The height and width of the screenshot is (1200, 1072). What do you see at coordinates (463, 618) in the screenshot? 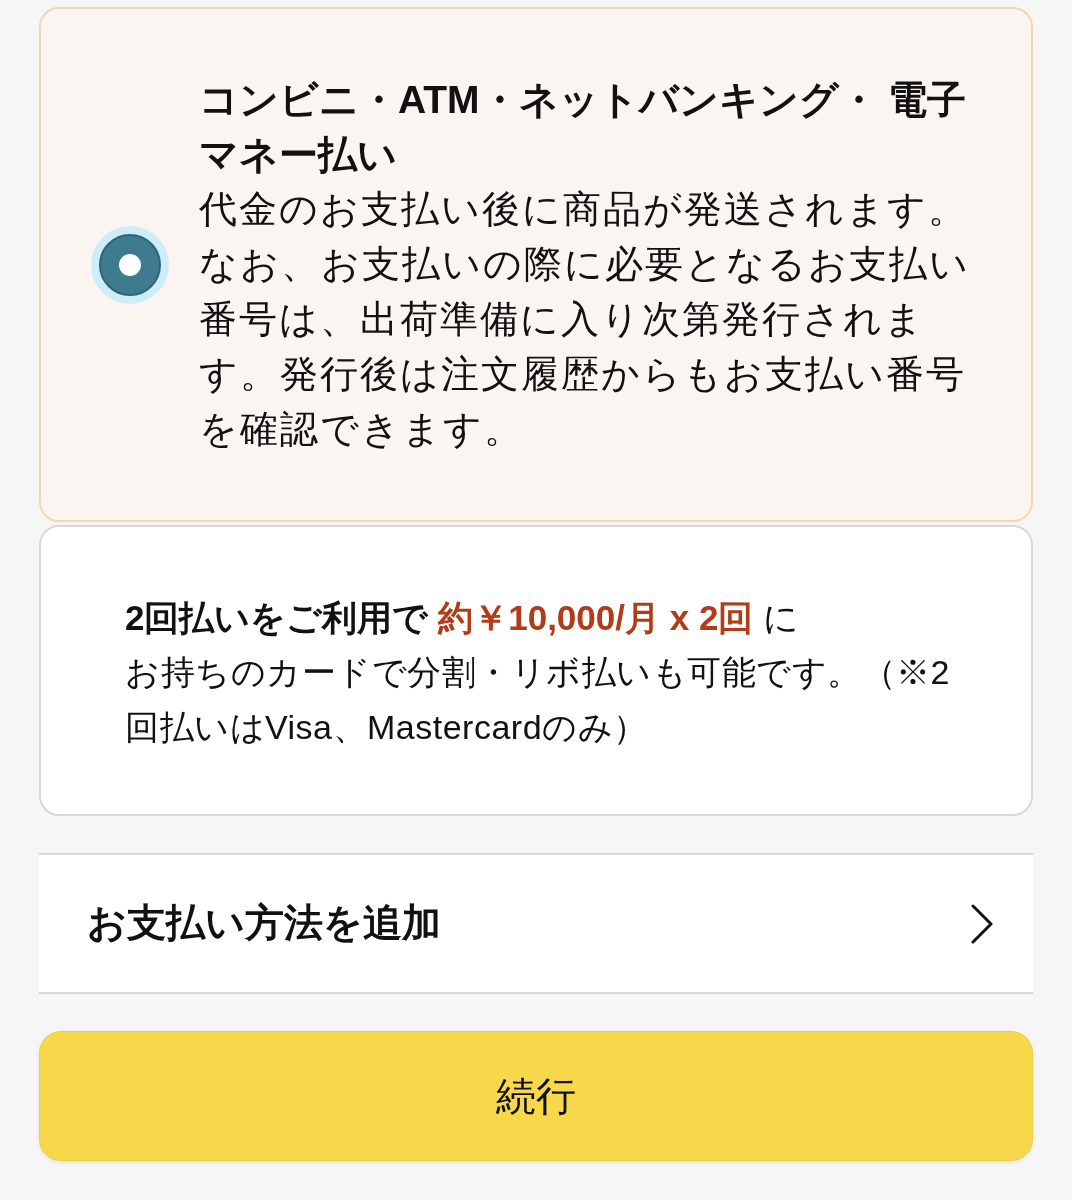
I see `installment-summary: 2回払いをご利用で 約￥10,000/月 x 2回 に` at bounding box center [463, 618].